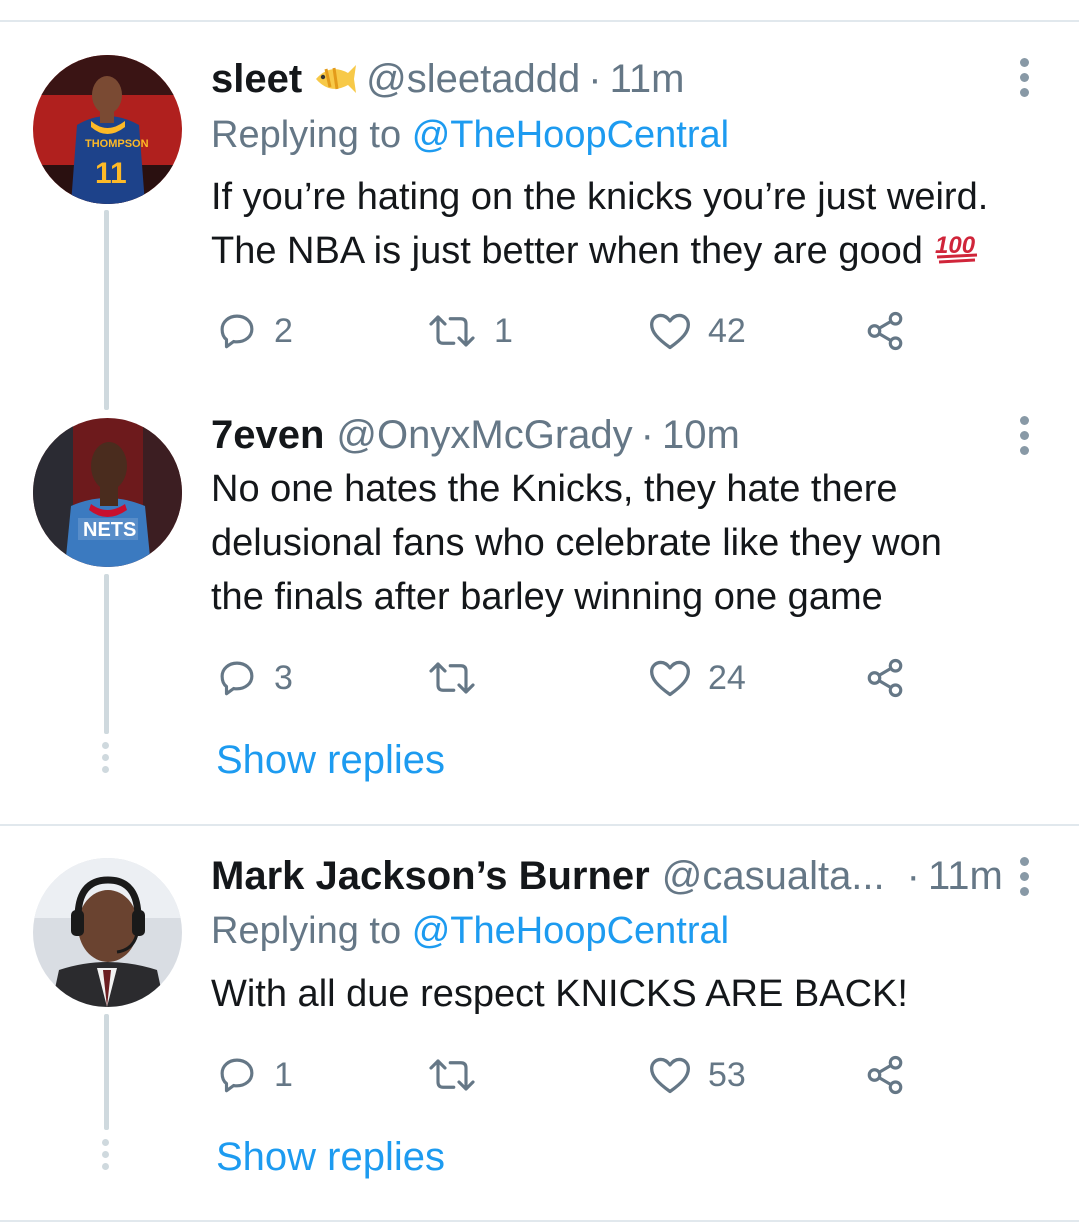 The image size is (1079, 1226). What do you see at coordinates (727, 677) in the screenshot?
I see `like-count: 24` at bounding box center [727, 677].